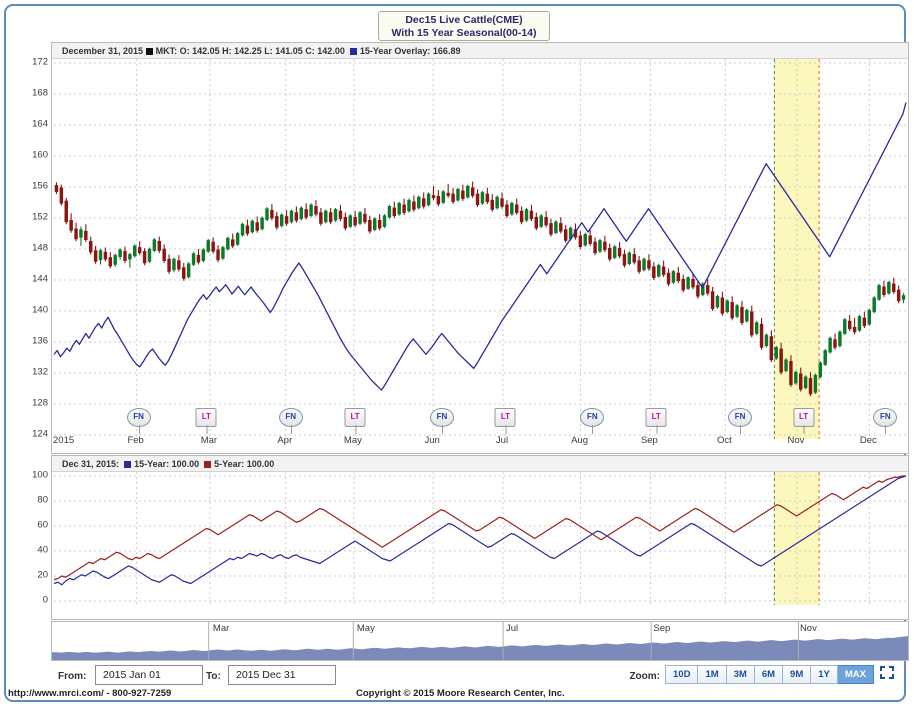  I want to click on to-date-input: 2015 Dec 31, so click(282, 675).